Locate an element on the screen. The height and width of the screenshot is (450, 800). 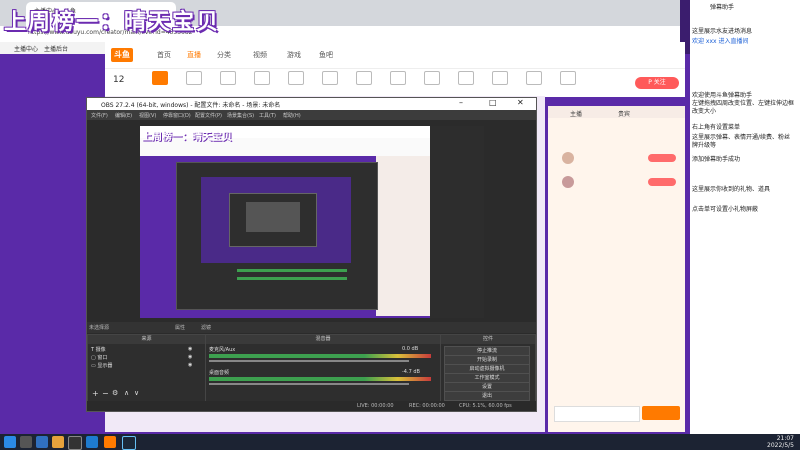
down-icon: ∨ is located at coordinates (136, 393).